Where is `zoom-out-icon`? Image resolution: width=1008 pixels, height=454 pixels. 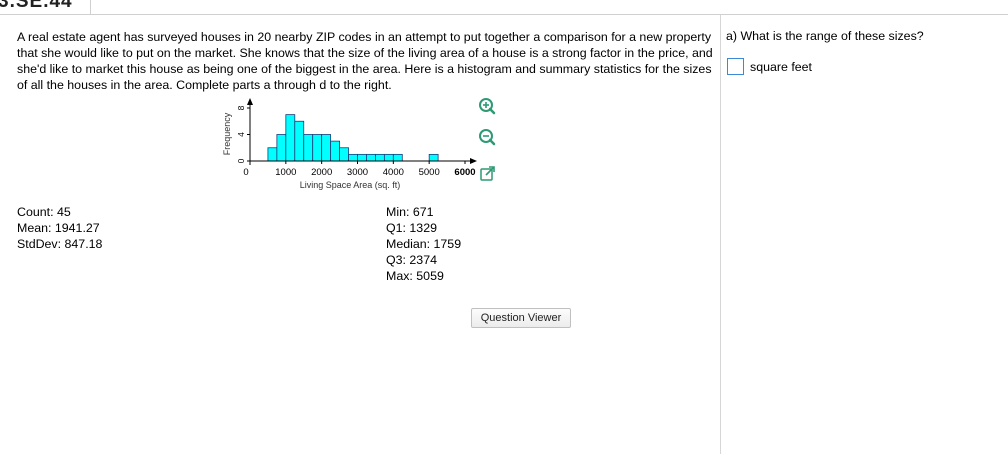
zoom-out-icon is located at coordinates (487, 138).